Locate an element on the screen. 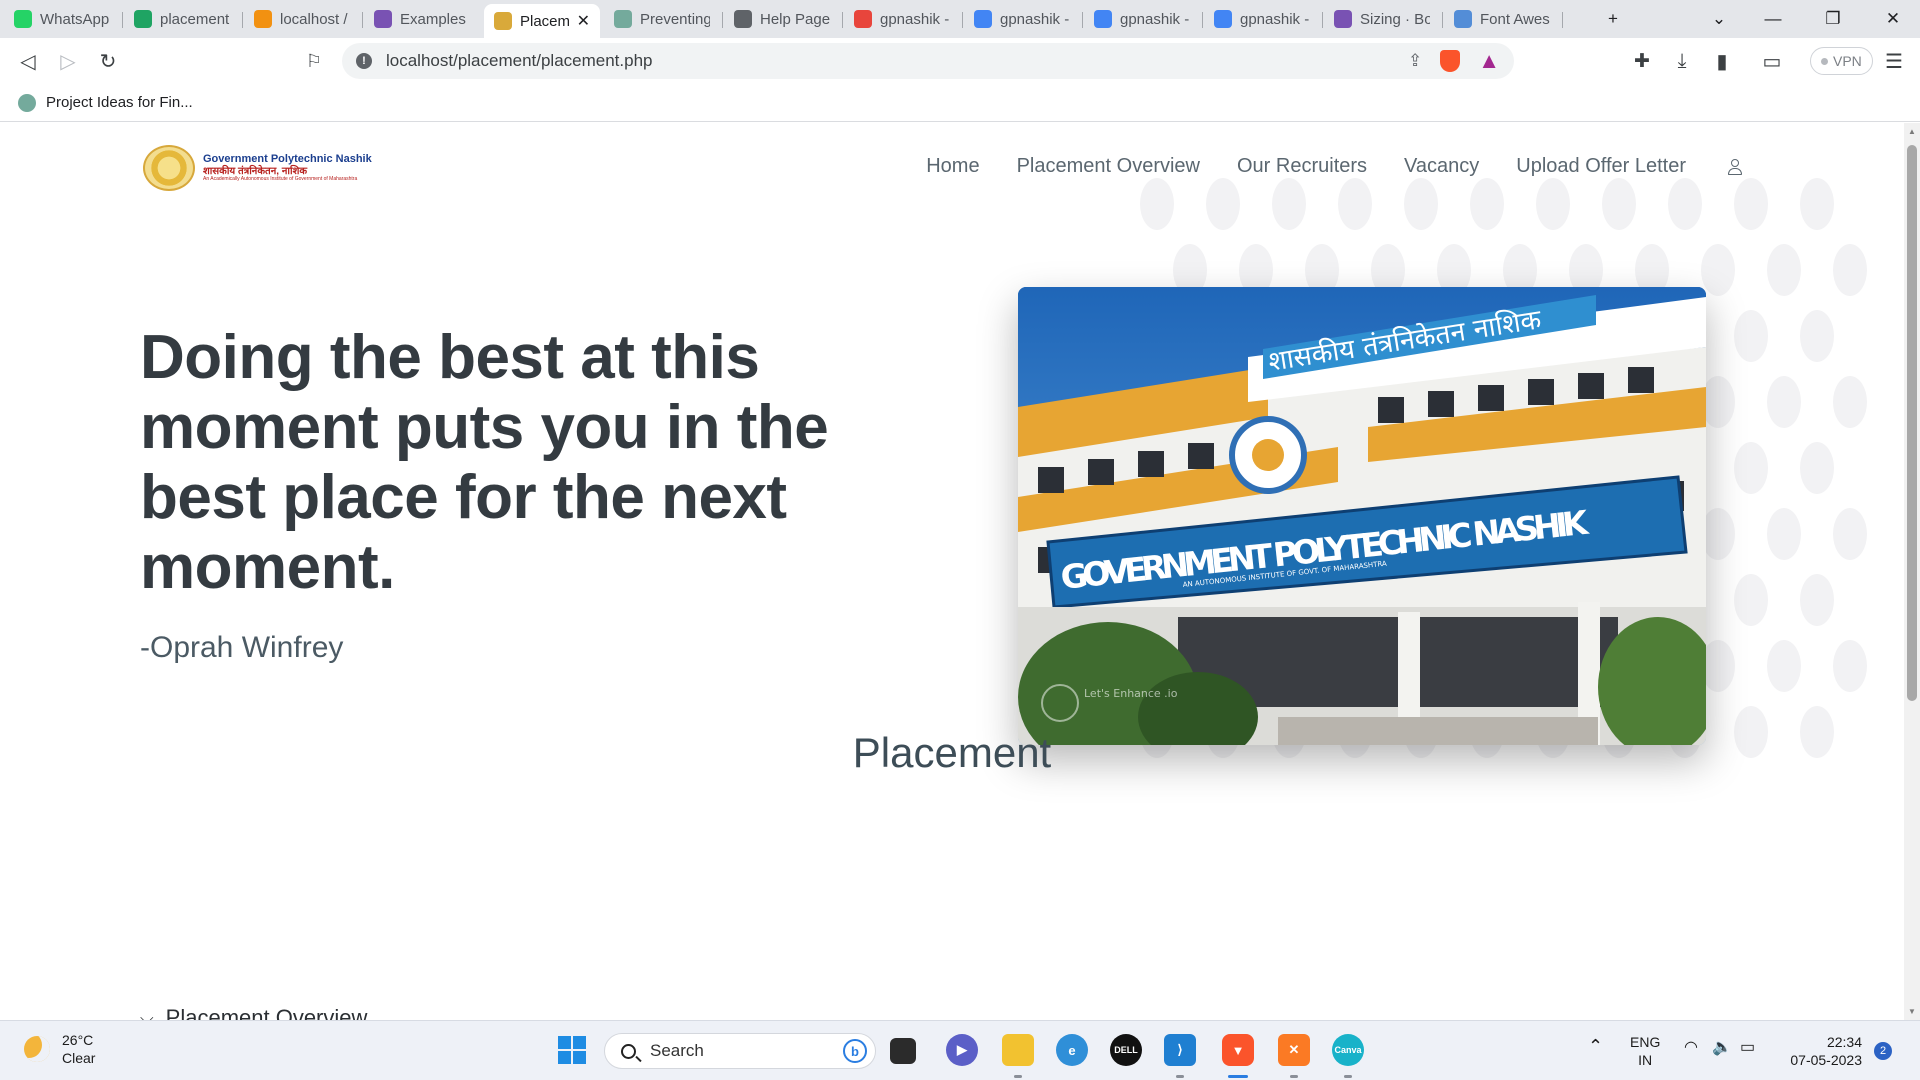 This screenshot has width=1920, height=1080. browser-tab: Examples · is located at coordinates (422, 19).